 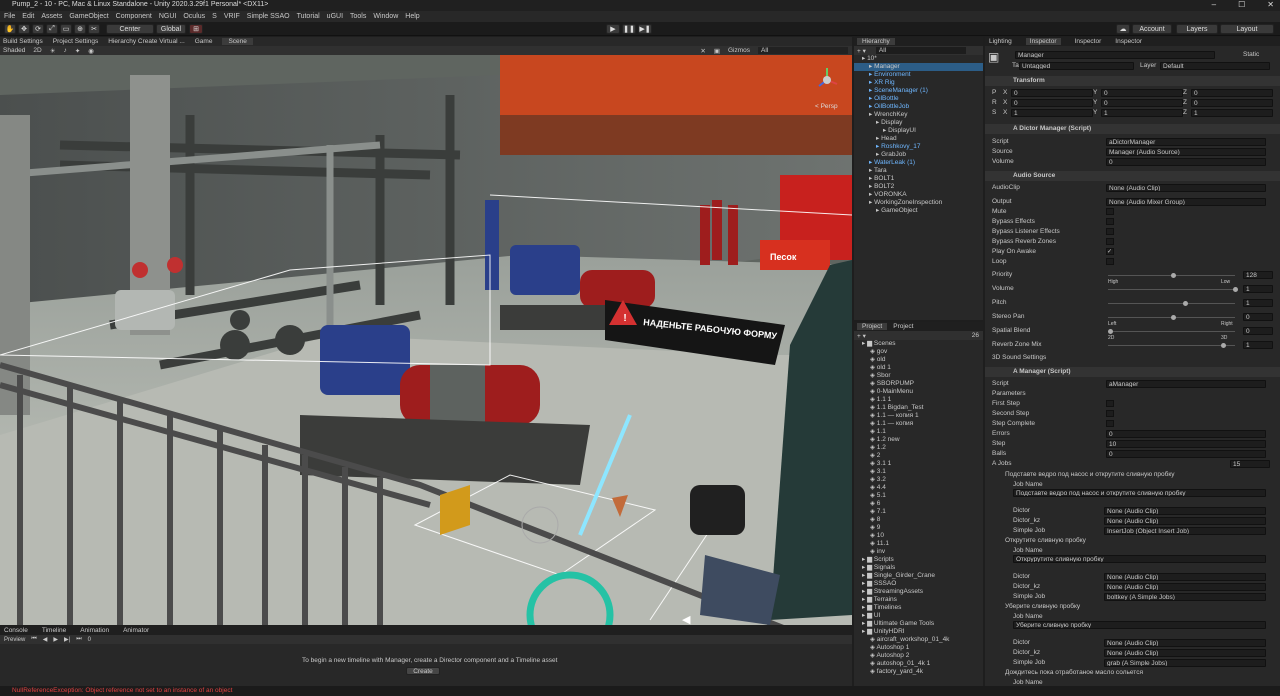 I want to click on project-item: ◈ 5.1, so click(x=918, y=496).